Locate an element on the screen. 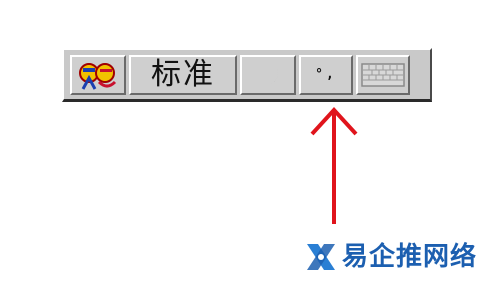  moon-icon is located at coordinates (268, 74).